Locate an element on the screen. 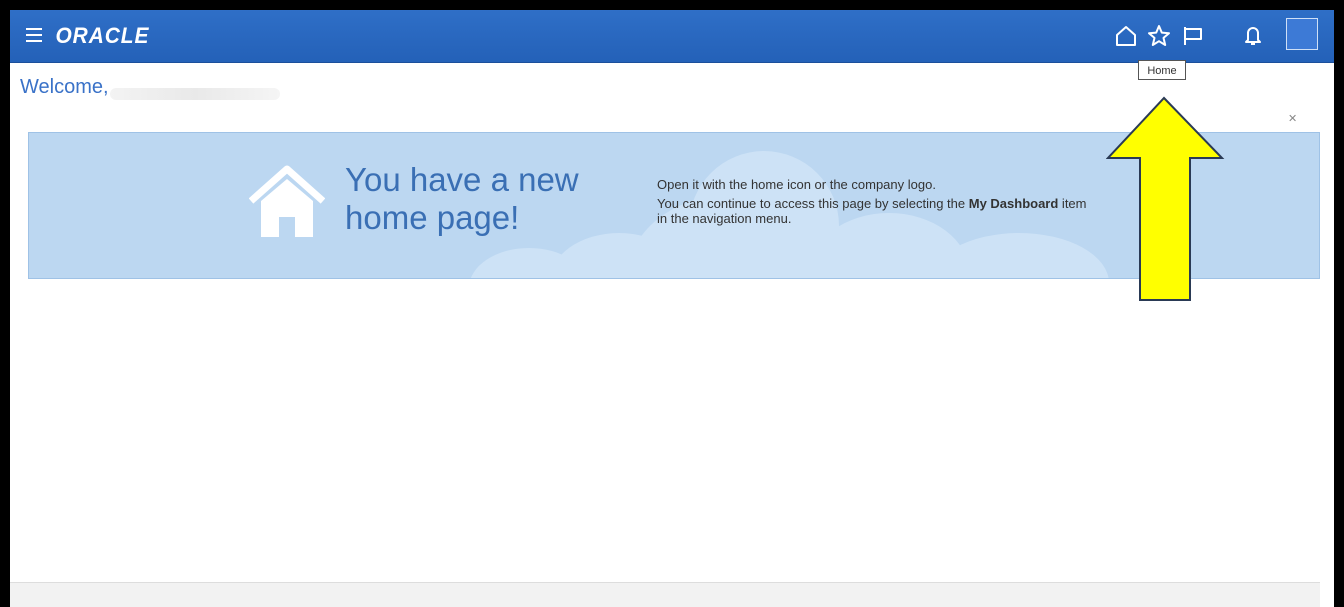 The image size is (1344, 607). user-avatar is located at coordinates (1302, 34).